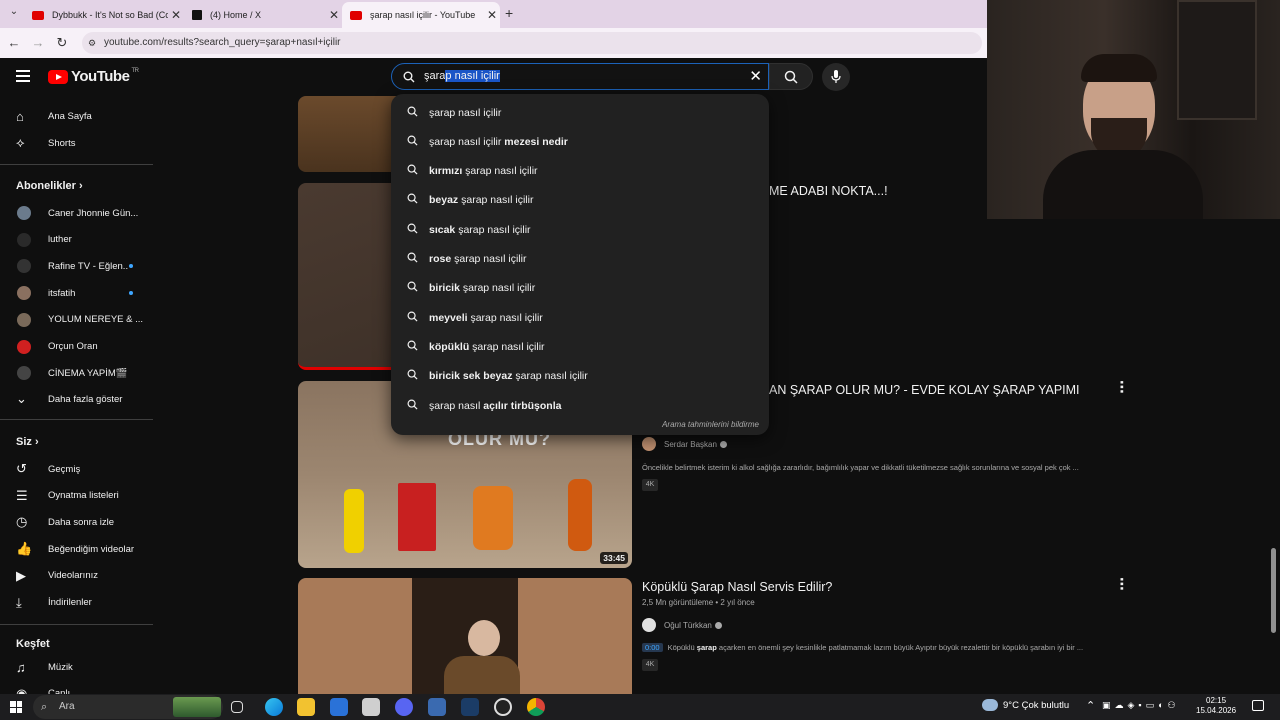  What do you see at coordinates (471, 376) in the screenshot?
I see `suggestion-prefix: biricik sek beyaz` at bounding box center [471, 376].